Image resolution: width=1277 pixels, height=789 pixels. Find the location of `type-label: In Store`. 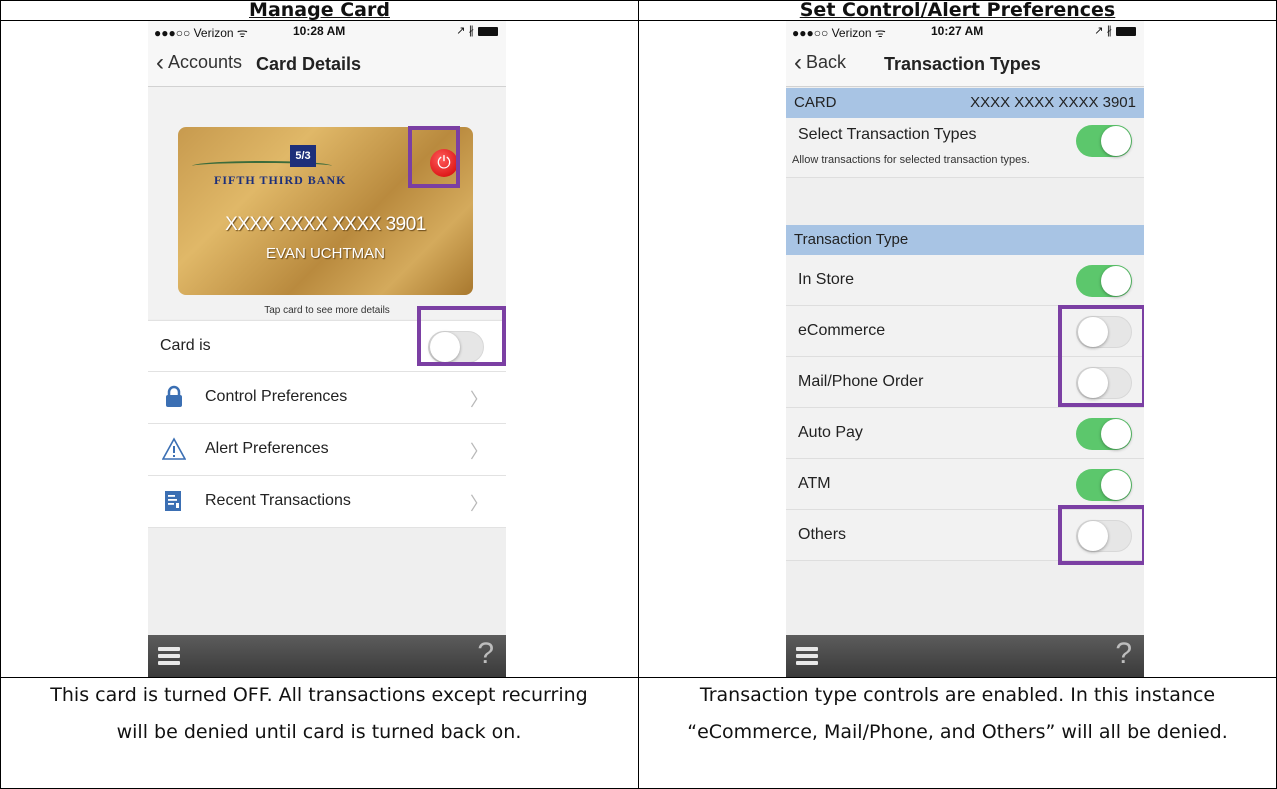

type-label: In Store is located at coordinates (826, 279).